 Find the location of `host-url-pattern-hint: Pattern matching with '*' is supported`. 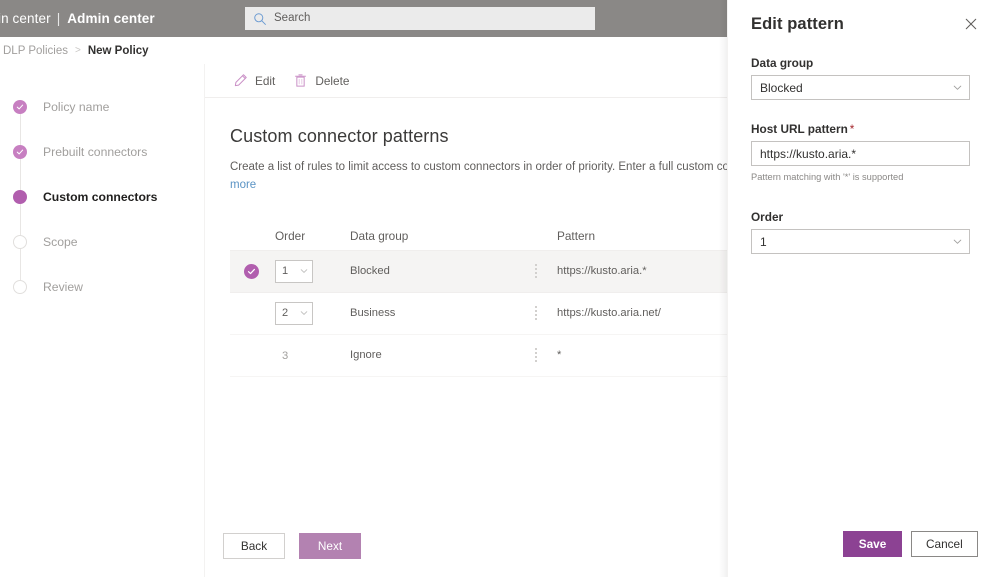

host-url-pattern-hint: Pattern matching with '*' is supported is located at coordinates (827, 177).